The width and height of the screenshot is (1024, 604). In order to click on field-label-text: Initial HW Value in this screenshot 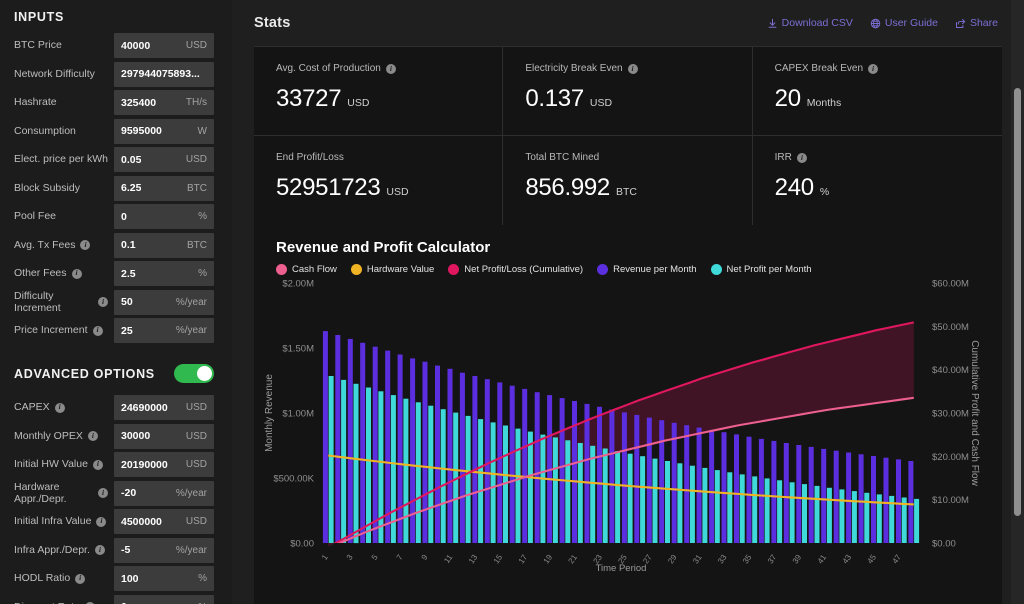, I will do `click(51, 464)`.